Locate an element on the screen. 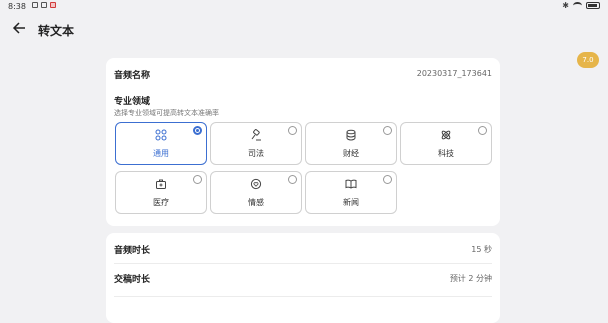 This screenshot has width=608, height=323. status-system-icons: ✱ is located at coordinates (581, 5).